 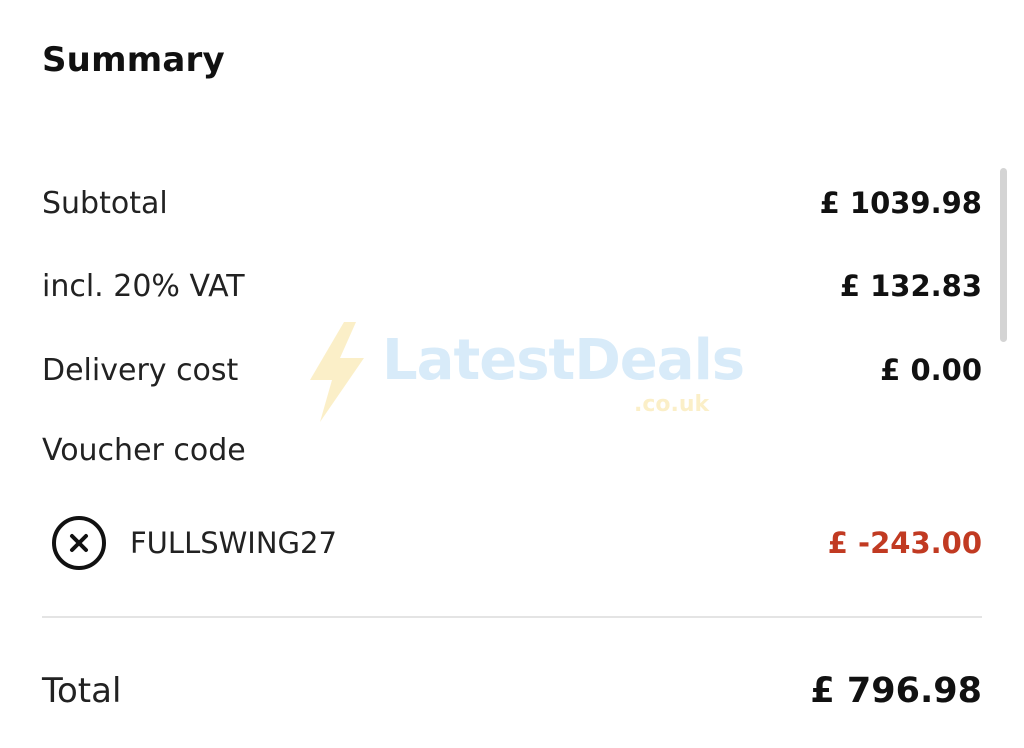 I want to click on subtotal-value: £ 1039.98, so click(x=900, y=203).